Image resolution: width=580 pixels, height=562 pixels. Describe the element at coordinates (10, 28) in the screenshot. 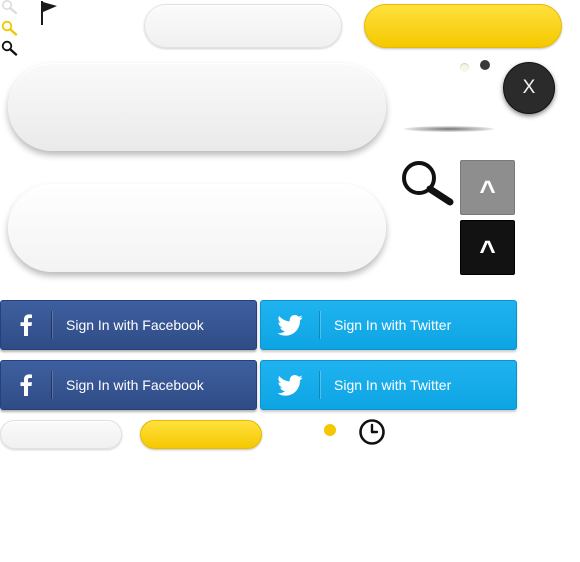

I see `search-icon-yellow` at that location.